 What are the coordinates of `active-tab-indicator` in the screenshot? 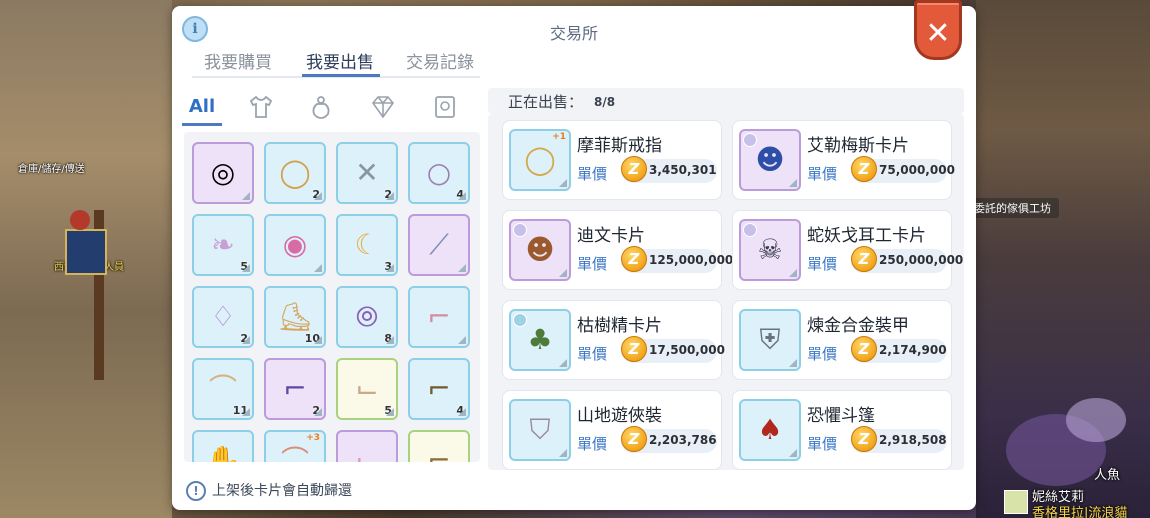 It's located at (341, 75).